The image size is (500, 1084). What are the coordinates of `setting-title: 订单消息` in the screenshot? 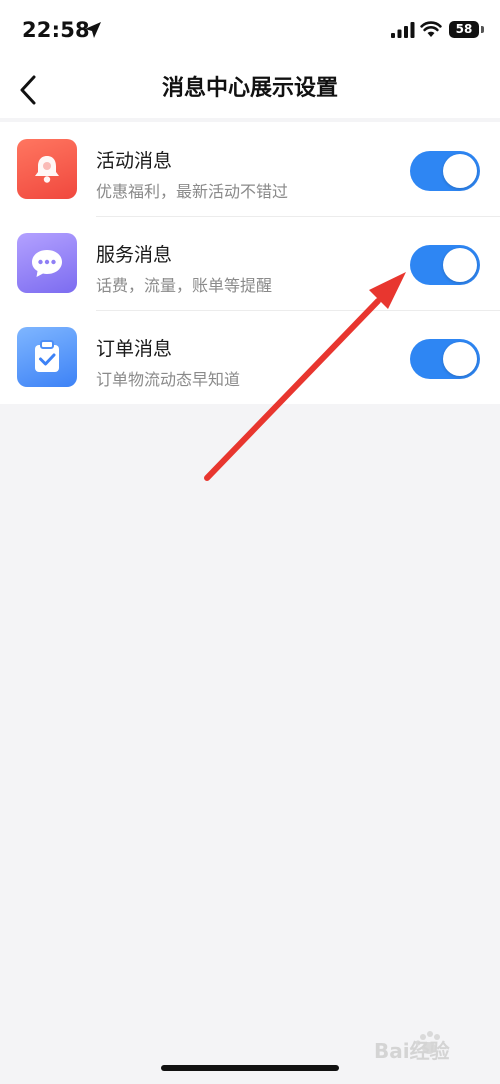 It's located at (134, 349).